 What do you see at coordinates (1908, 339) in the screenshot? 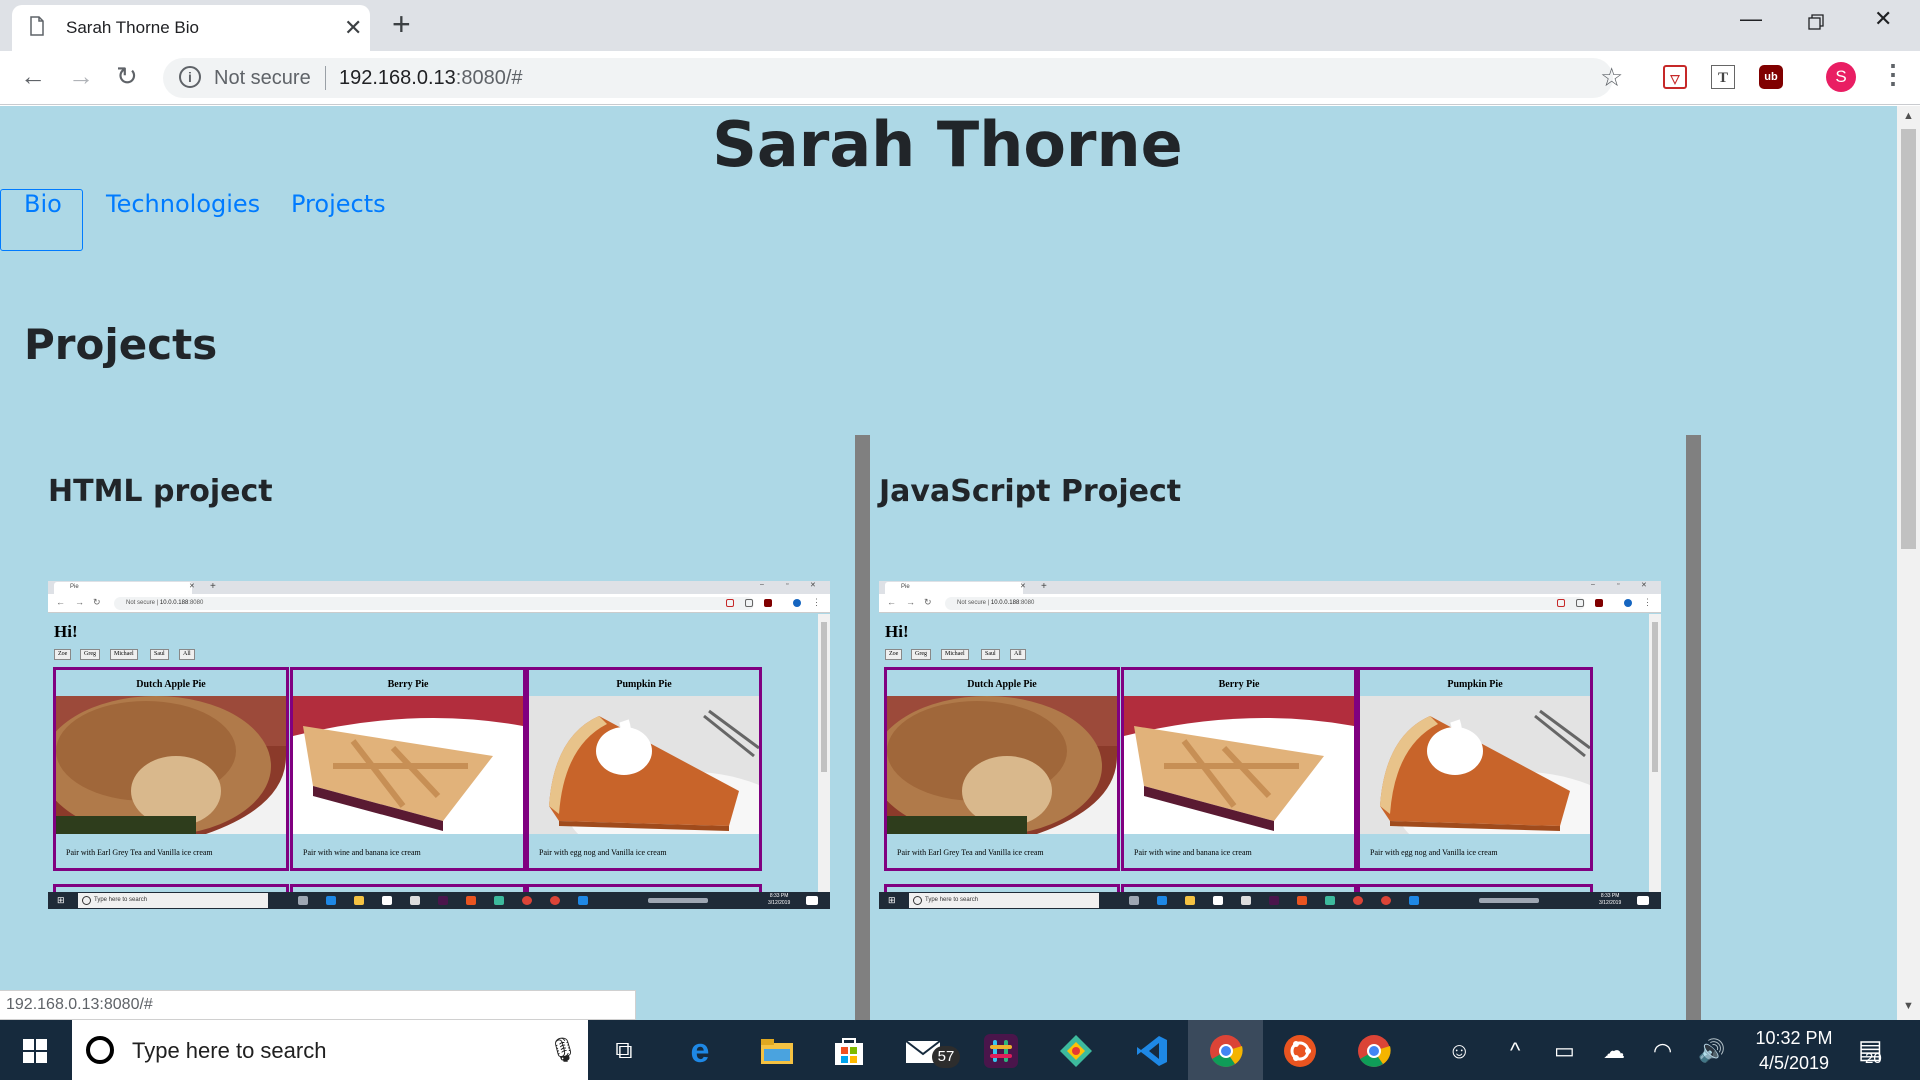
I see `scrollbar-thumb` at bounding box center [1908, 339].